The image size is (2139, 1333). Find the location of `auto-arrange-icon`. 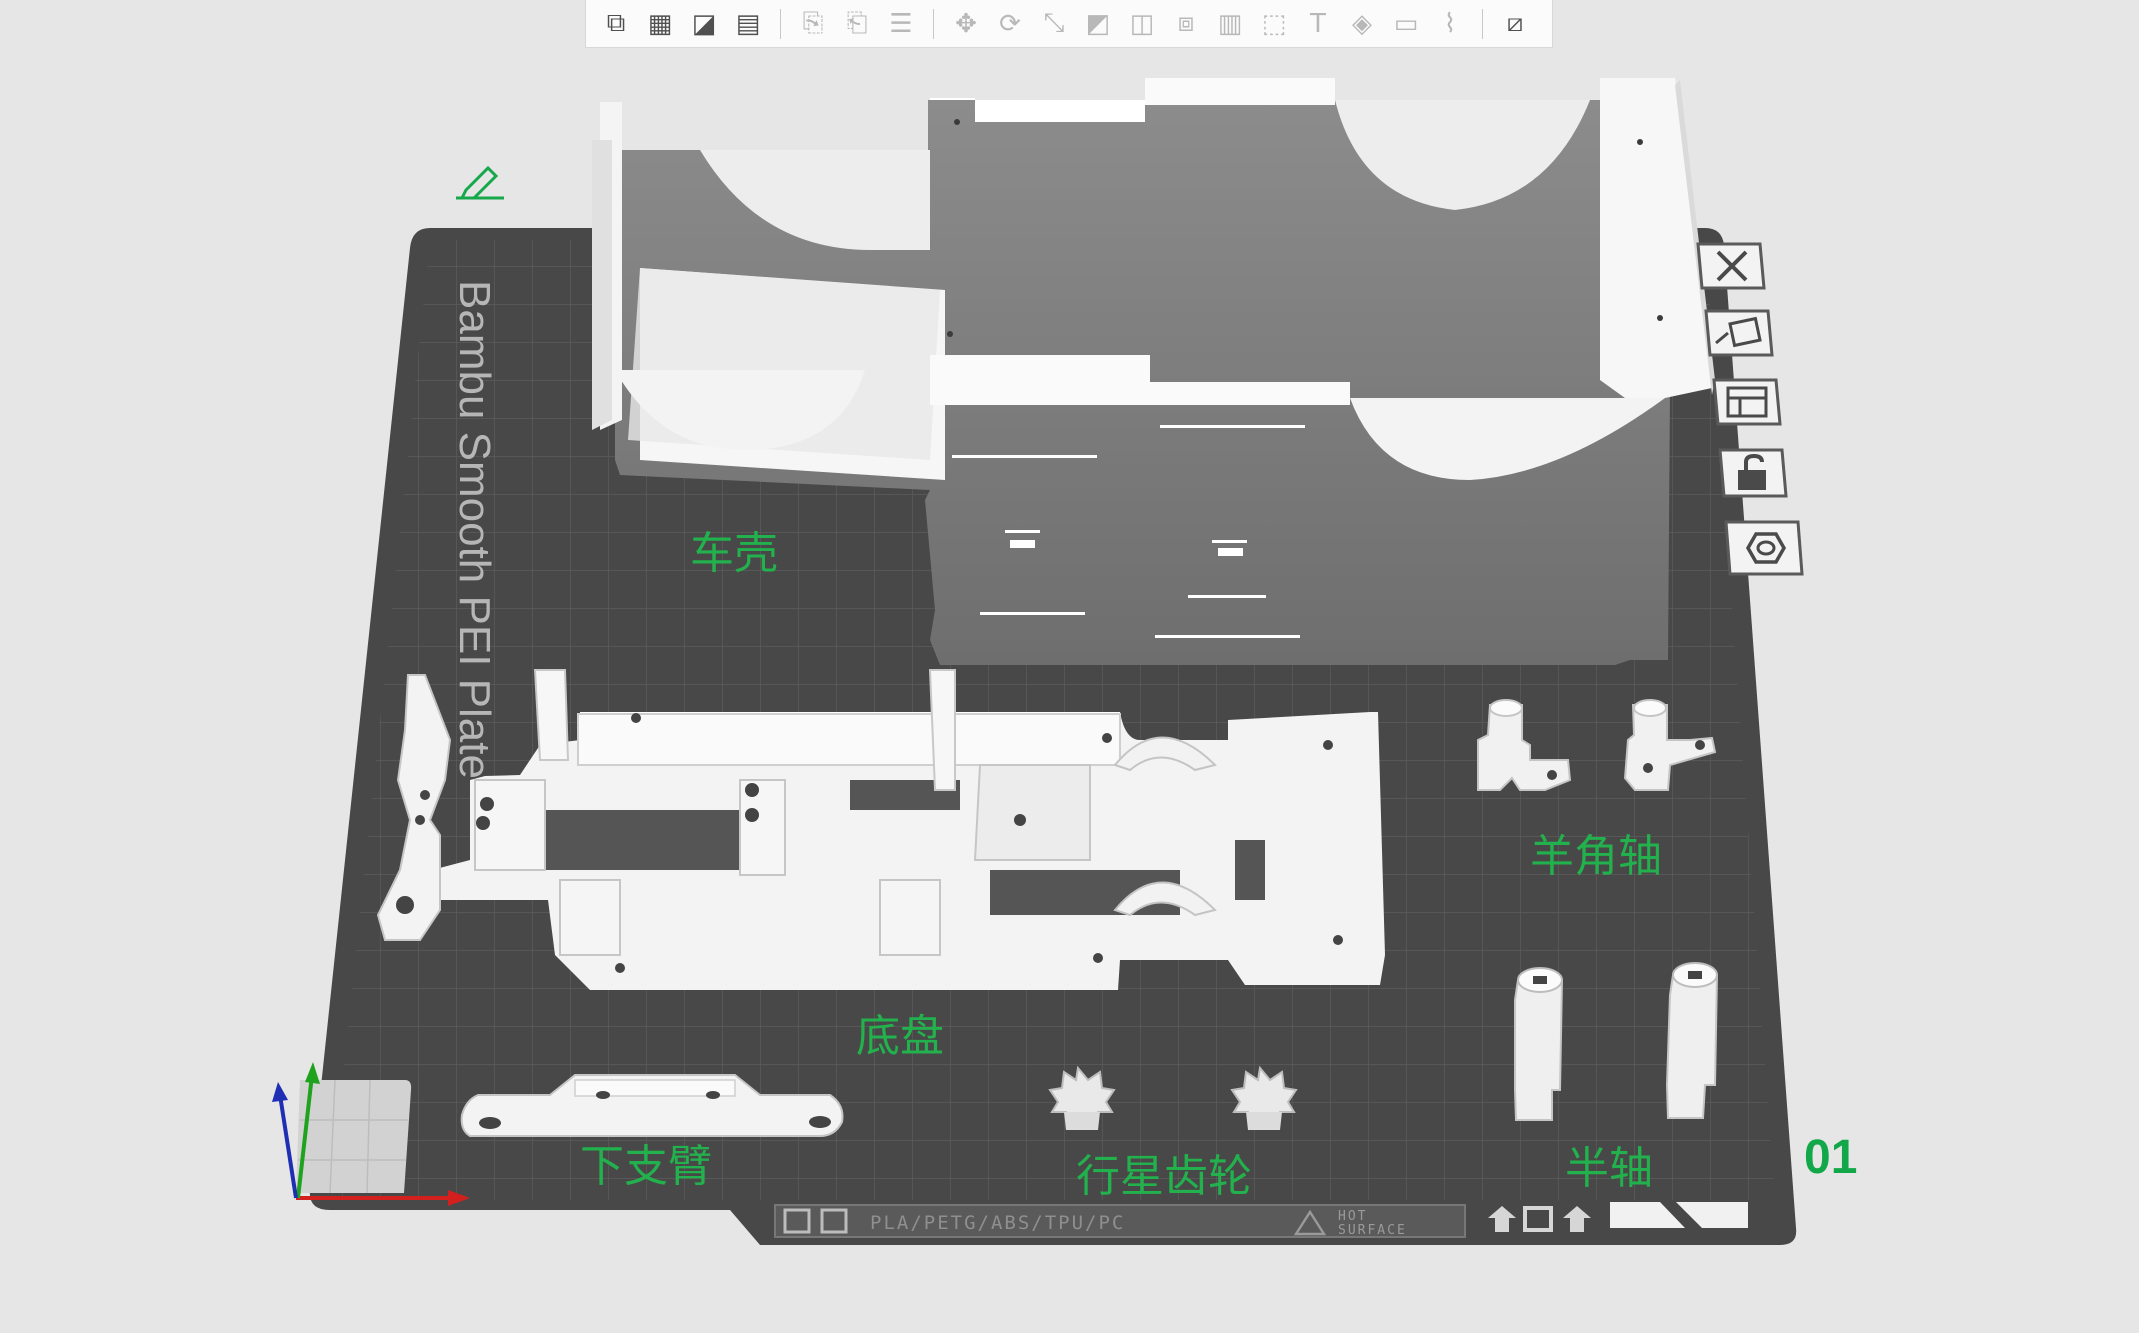

auto-arrange-icon is located at coordinates (1738, 333).